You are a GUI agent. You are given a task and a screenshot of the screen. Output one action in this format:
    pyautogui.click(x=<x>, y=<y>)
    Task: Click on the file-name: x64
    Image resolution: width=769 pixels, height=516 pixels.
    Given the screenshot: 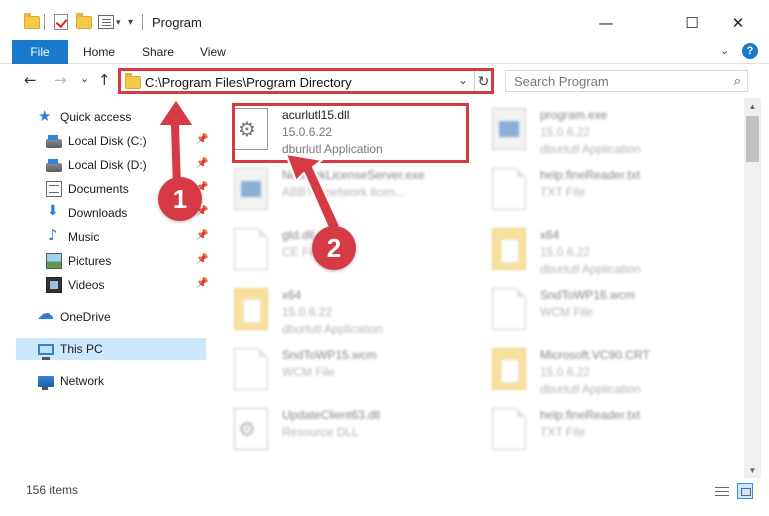 What is the action you would take?
    pyautogui.click(x=550, y=235)
    